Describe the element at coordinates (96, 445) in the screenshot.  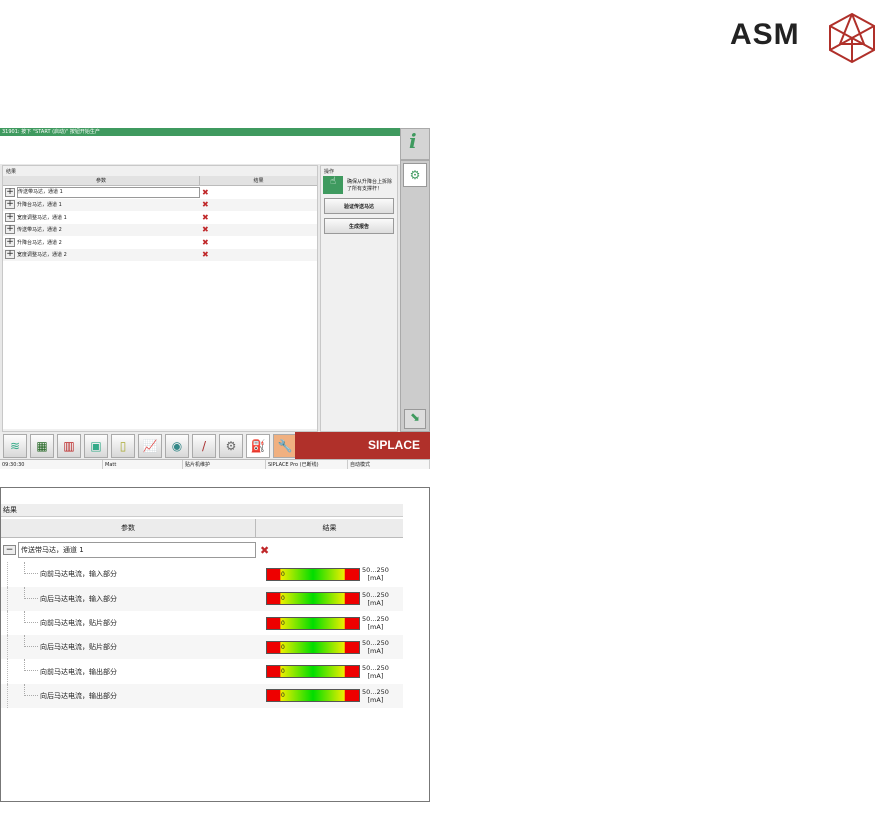
I see `board-icon: ▣` at that location.